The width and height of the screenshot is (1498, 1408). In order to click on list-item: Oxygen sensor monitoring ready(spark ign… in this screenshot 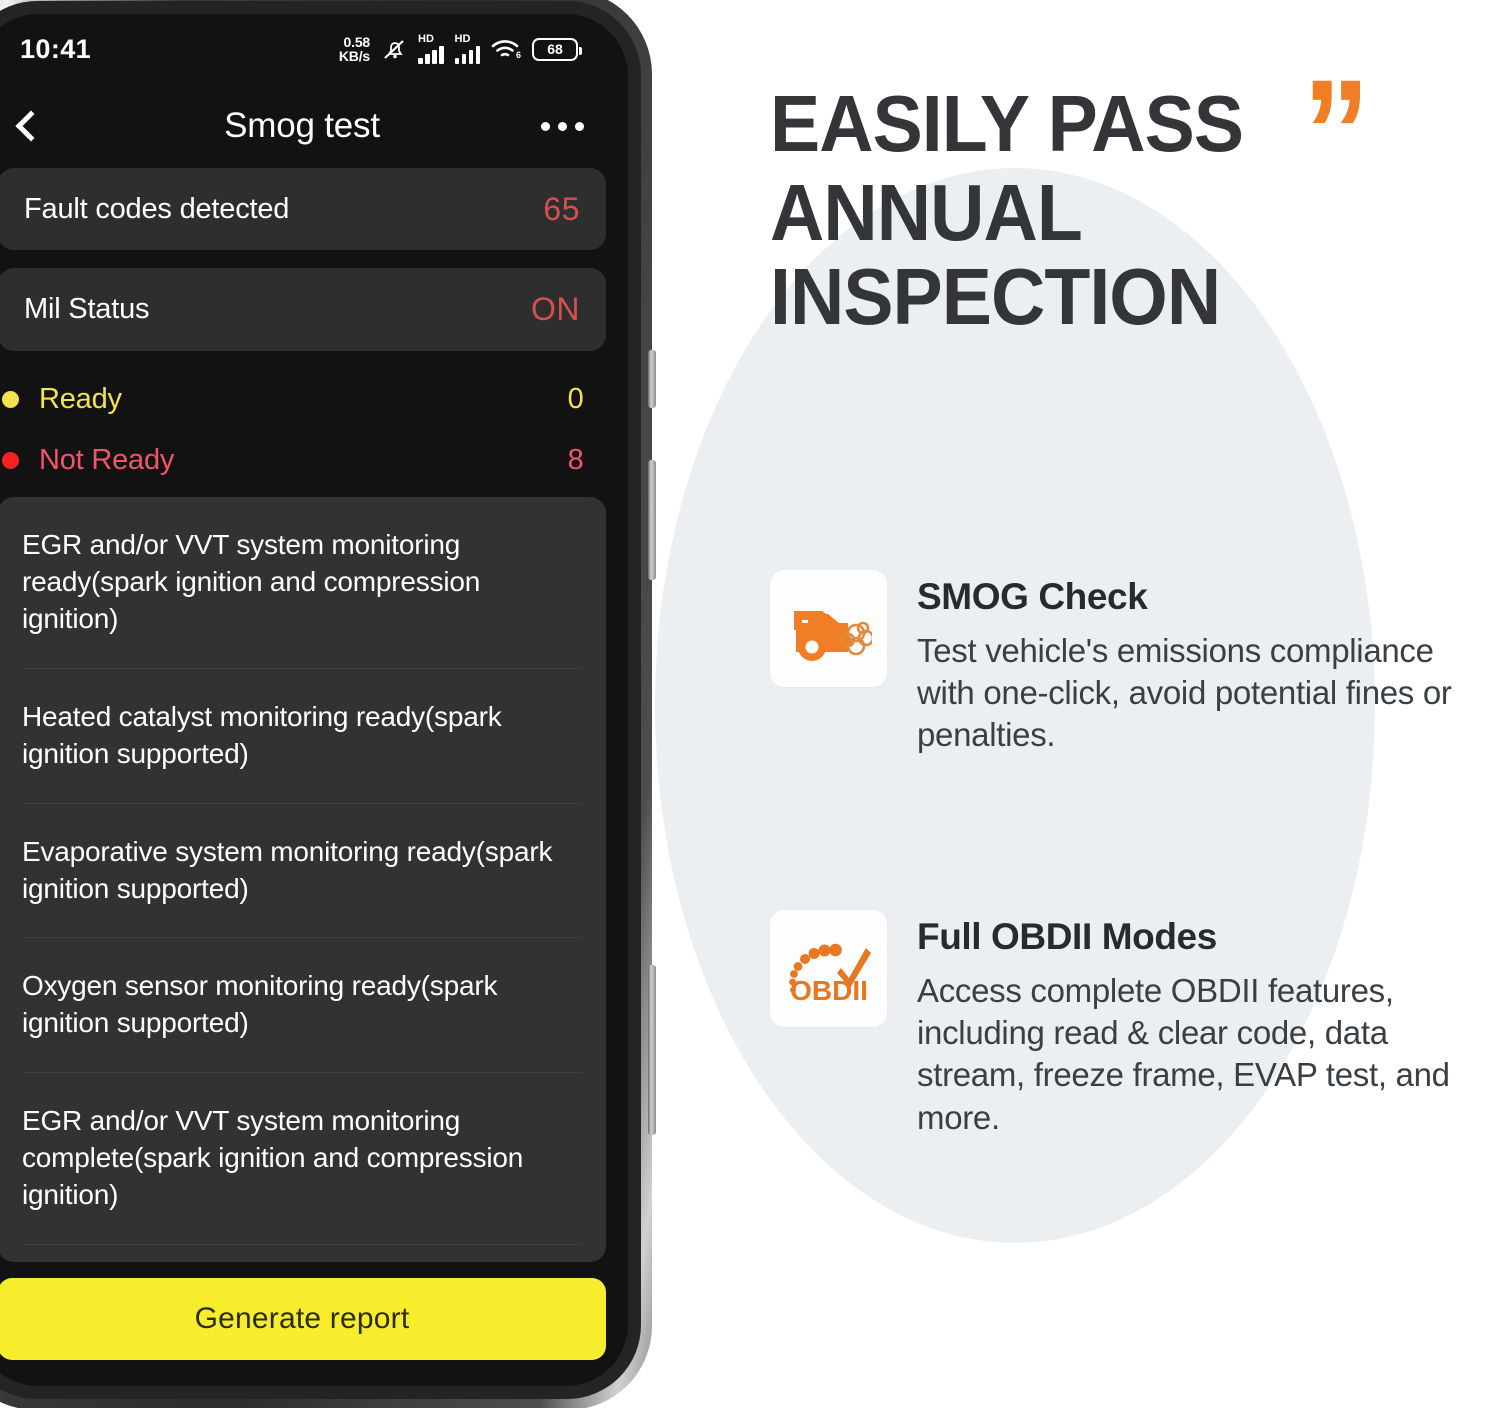, I will do `click(302, 1006)`.